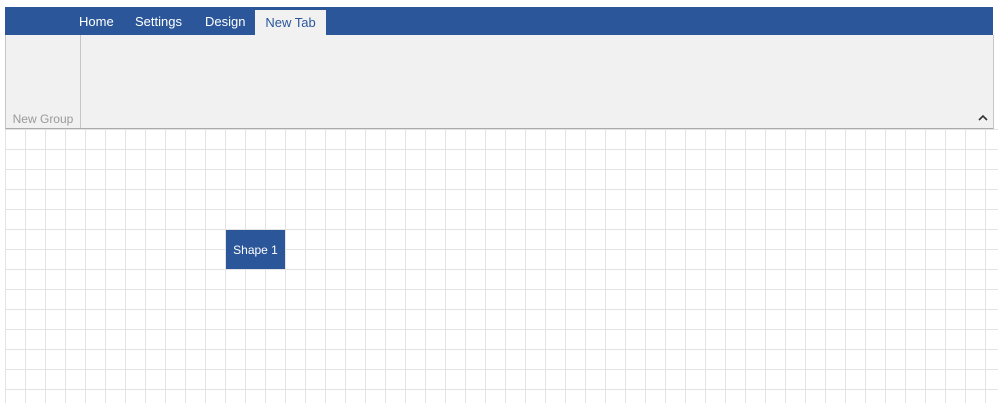 The width and height of the screenshot is (998, 403). Describe the element at coordinates (43, 81) in the screenshot. I see `ribbon-group-new-group: New Group` at that location.